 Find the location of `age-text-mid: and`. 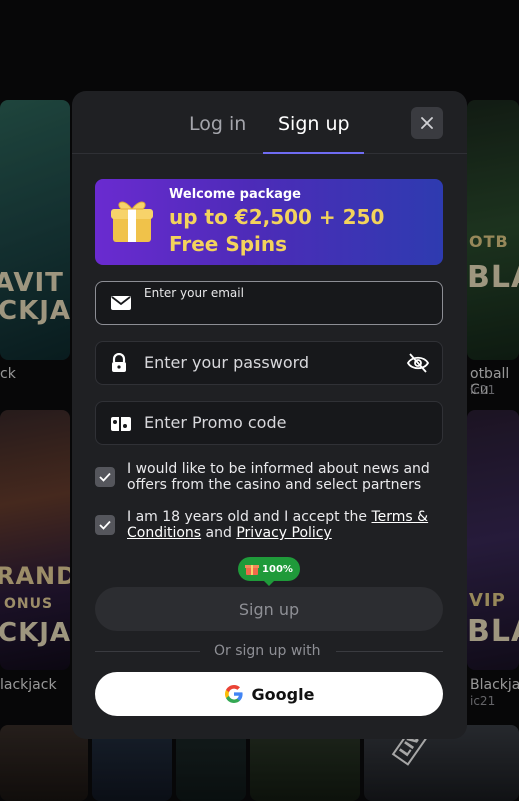

age-text-mid: and is located at coordinates (219, 533).